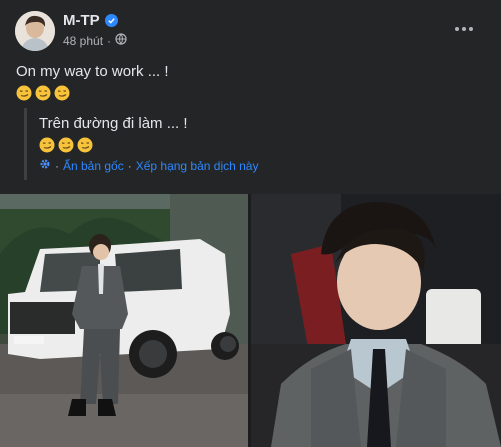 Image resolution: width=501 pixels, height=447 pixels. Describe the element at coordinates (92, 71) in the screenshot. I see `post-text: On my way to work ... !` at that location.